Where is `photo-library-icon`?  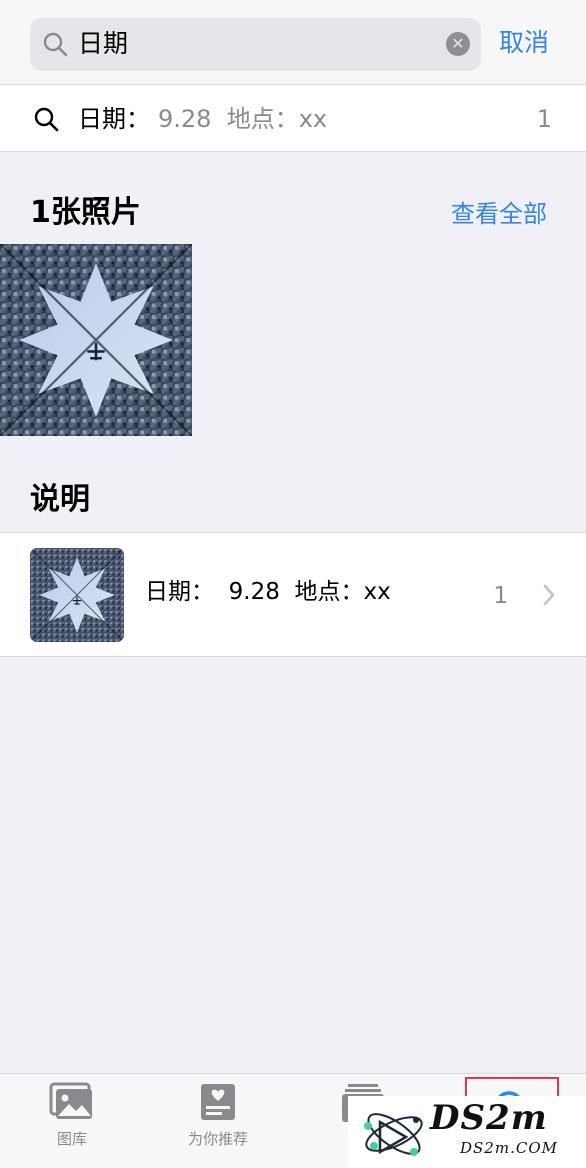 photo-library-icon is located at coordinates (70, 1100).